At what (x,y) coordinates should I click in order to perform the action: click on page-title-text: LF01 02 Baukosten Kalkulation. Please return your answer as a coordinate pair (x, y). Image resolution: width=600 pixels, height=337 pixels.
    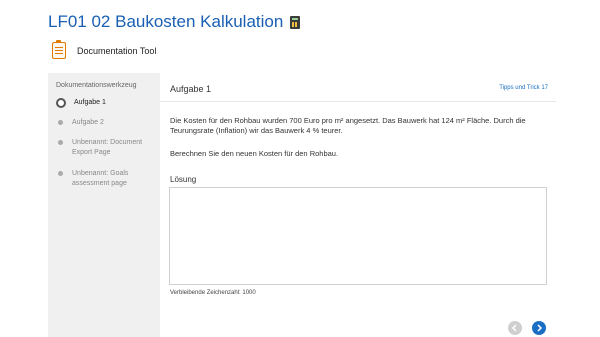
    Looking at the image, I should click on (166, 21).